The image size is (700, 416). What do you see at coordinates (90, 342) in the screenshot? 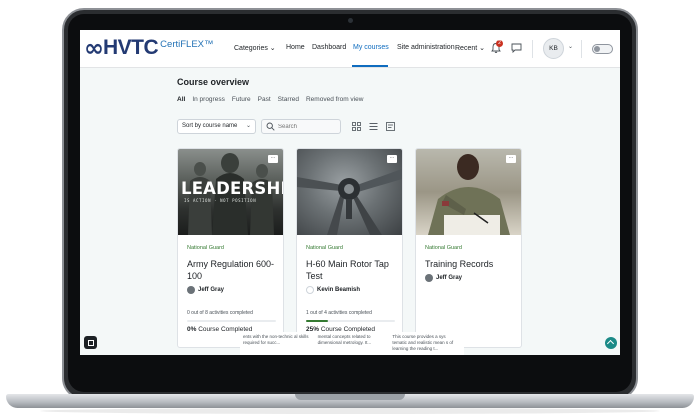
I see `drawer-toggle-button` at bounding box center [90, 342].